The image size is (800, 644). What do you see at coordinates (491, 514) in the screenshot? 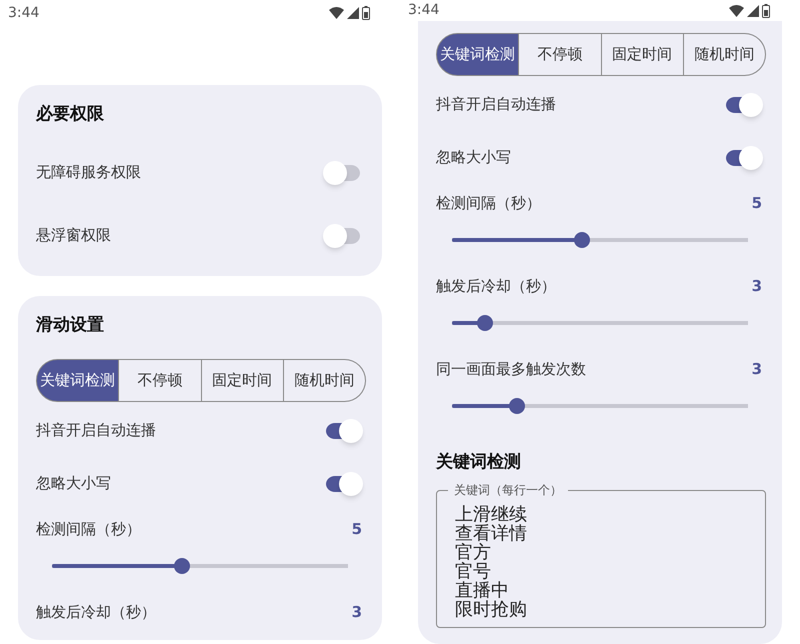
I see `keyword-line: 上滑继续` at bounding box center [491, 514].